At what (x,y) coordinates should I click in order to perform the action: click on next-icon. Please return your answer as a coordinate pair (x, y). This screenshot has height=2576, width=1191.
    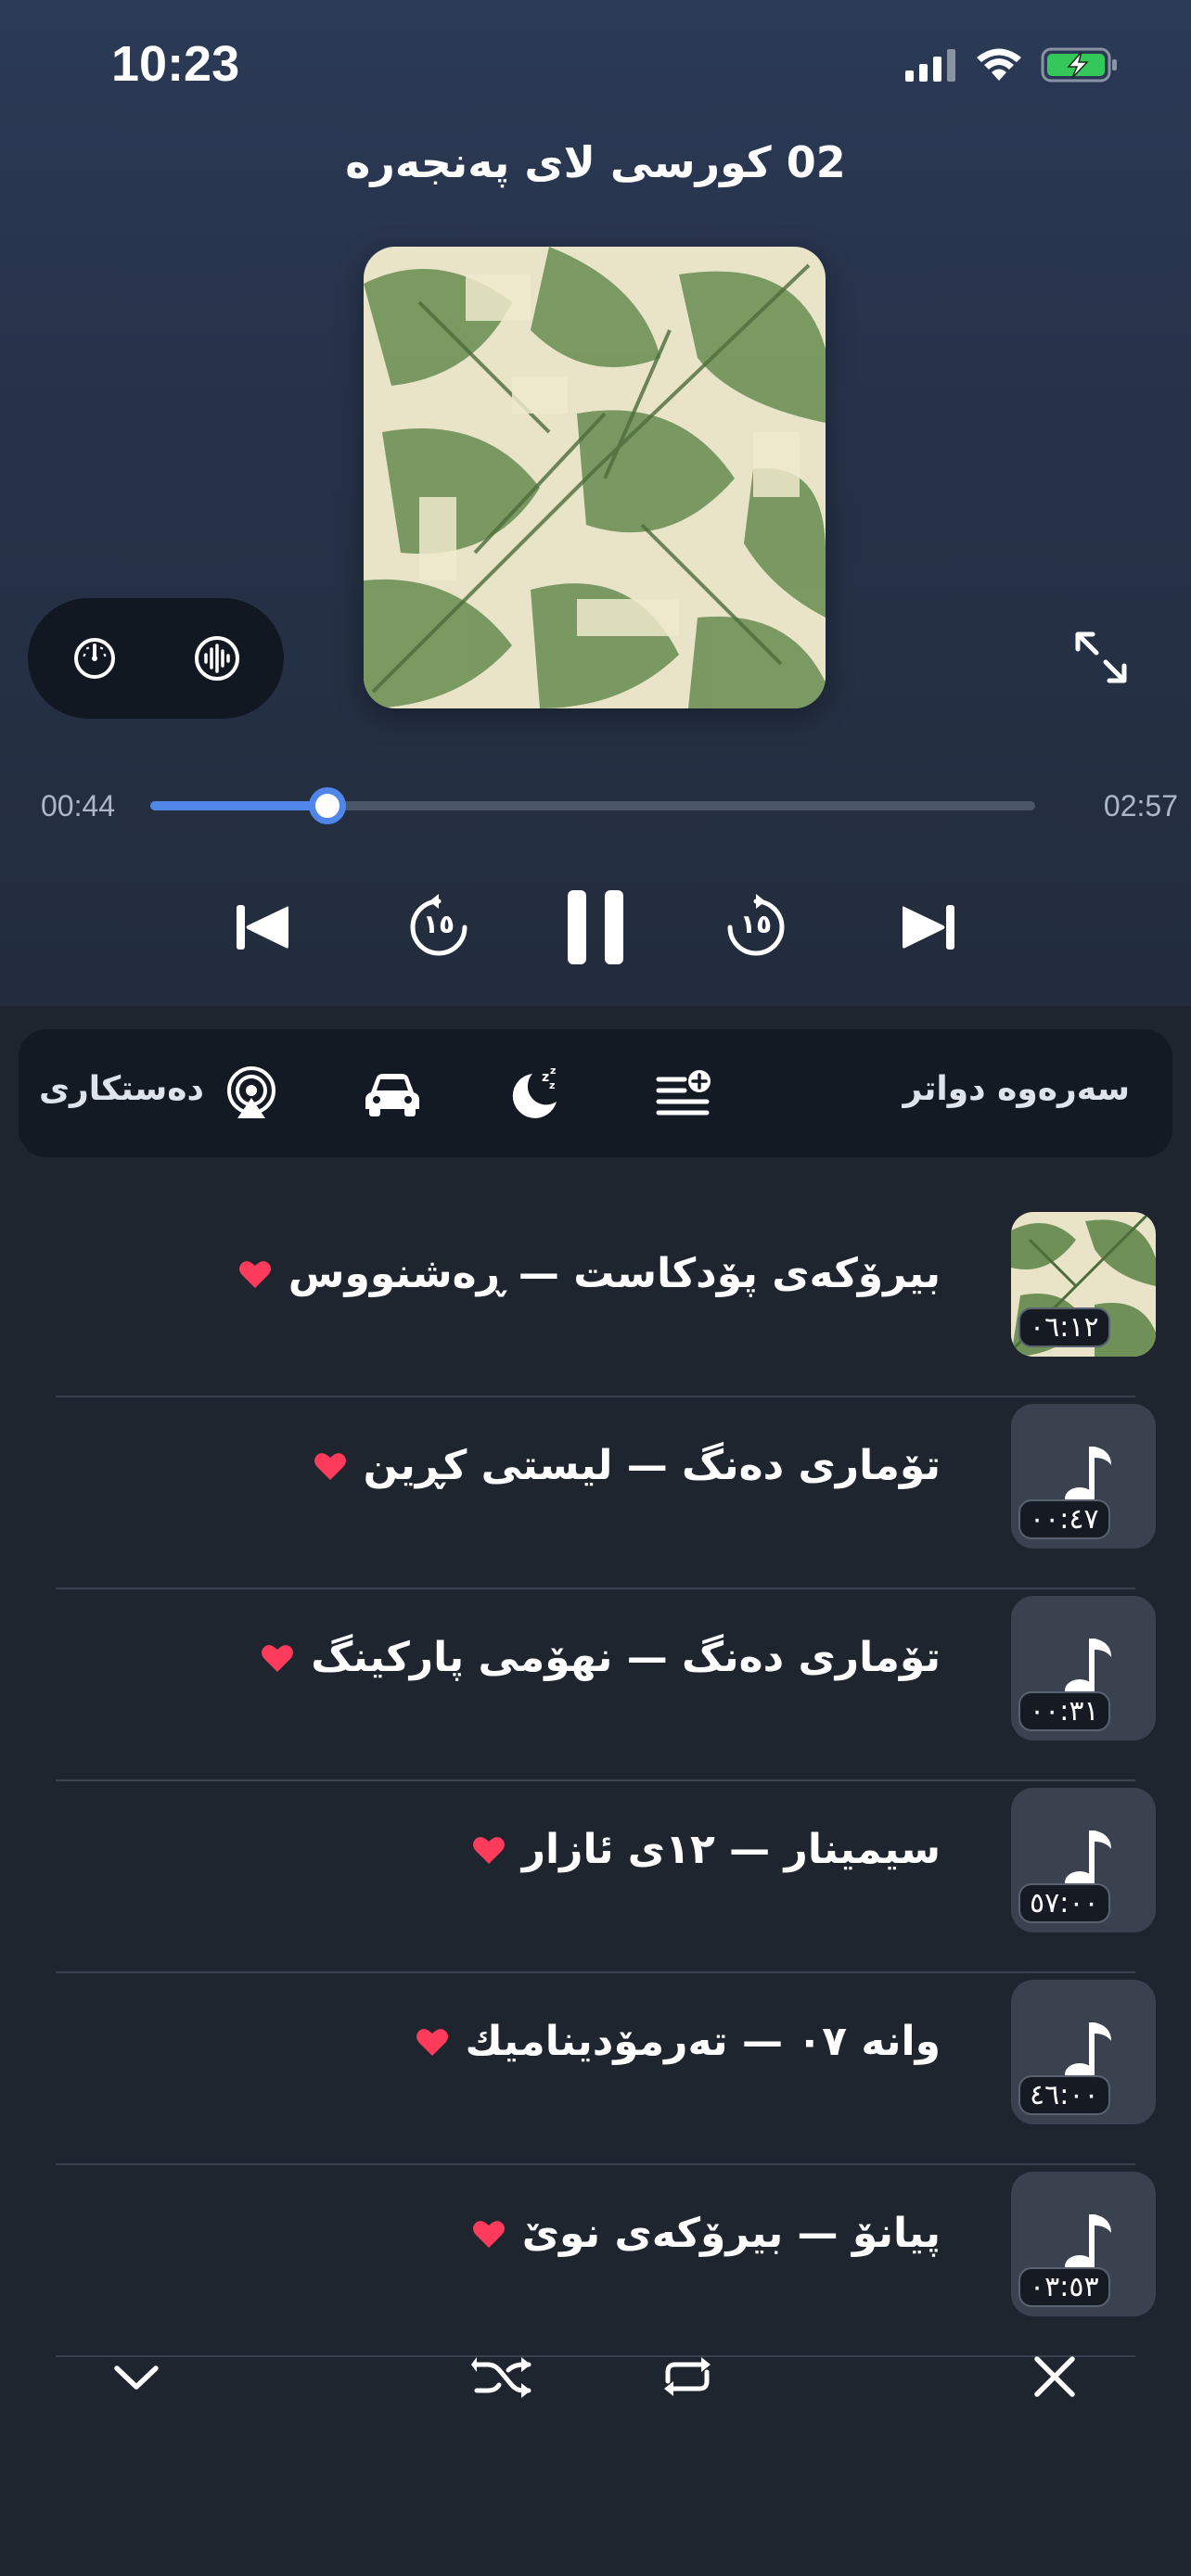
    Looking at the image, I should click on (929, 927).